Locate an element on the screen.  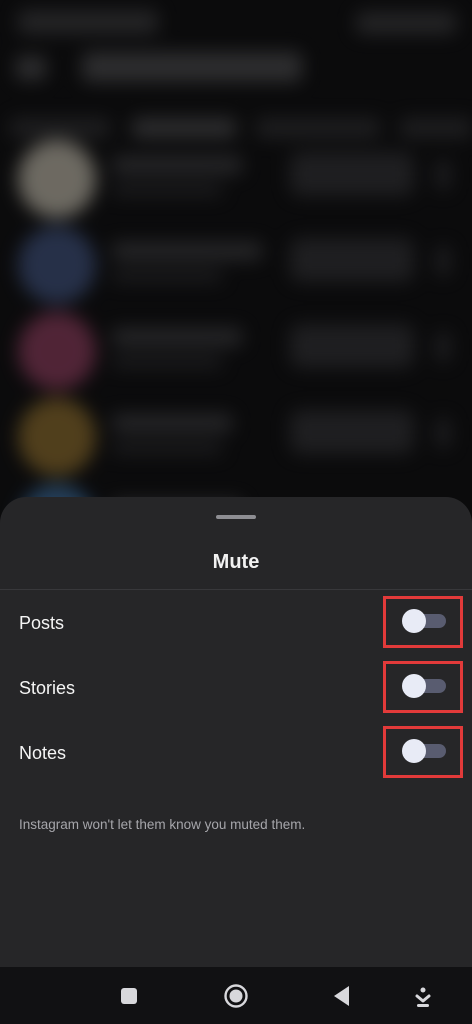
mute-posts-toggle is located at coordinates (424, 621).